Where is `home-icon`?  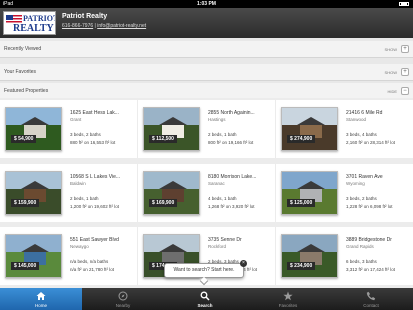
home-icon is located at coordinates (41, 296).